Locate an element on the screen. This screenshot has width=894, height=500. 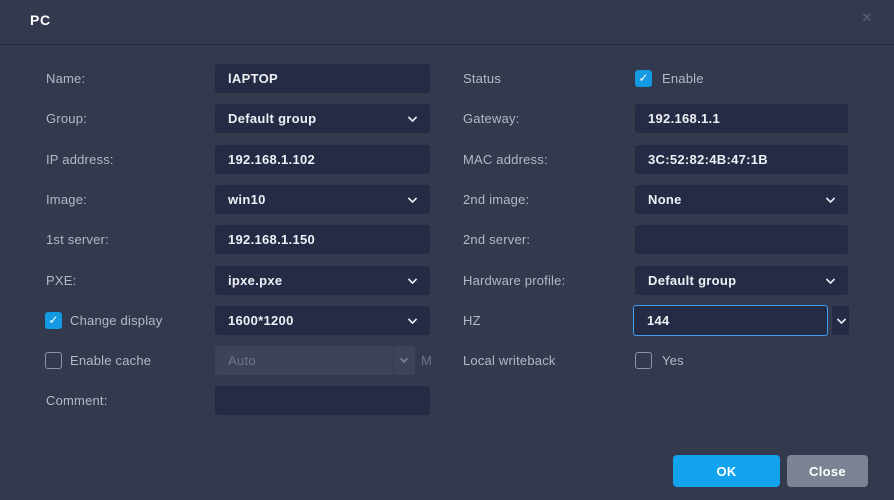
header-divider is located at coordinates (447, 44).